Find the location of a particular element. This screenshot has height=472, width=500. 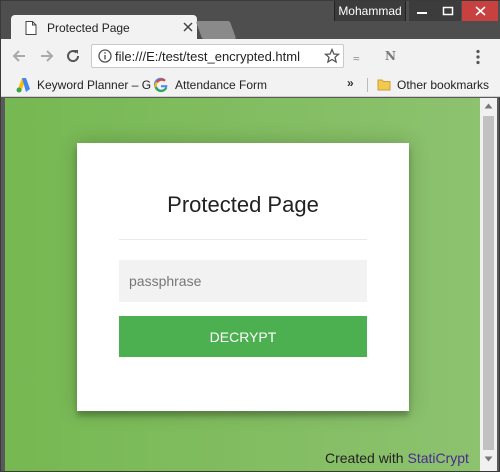

bookmark-keyword-planner: Keyword Planner – G is located at coordinates (83, 85).